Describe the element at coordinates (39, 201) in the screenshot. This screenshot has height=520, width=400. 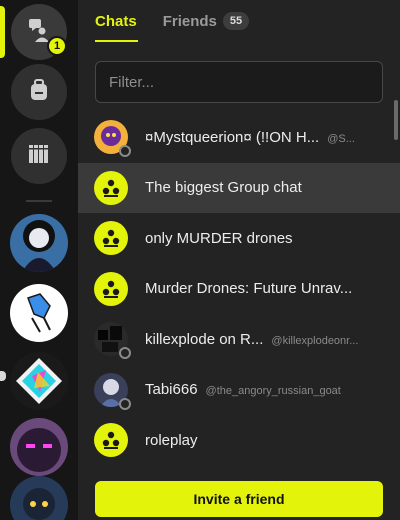
I see `rail-divider` at that location.